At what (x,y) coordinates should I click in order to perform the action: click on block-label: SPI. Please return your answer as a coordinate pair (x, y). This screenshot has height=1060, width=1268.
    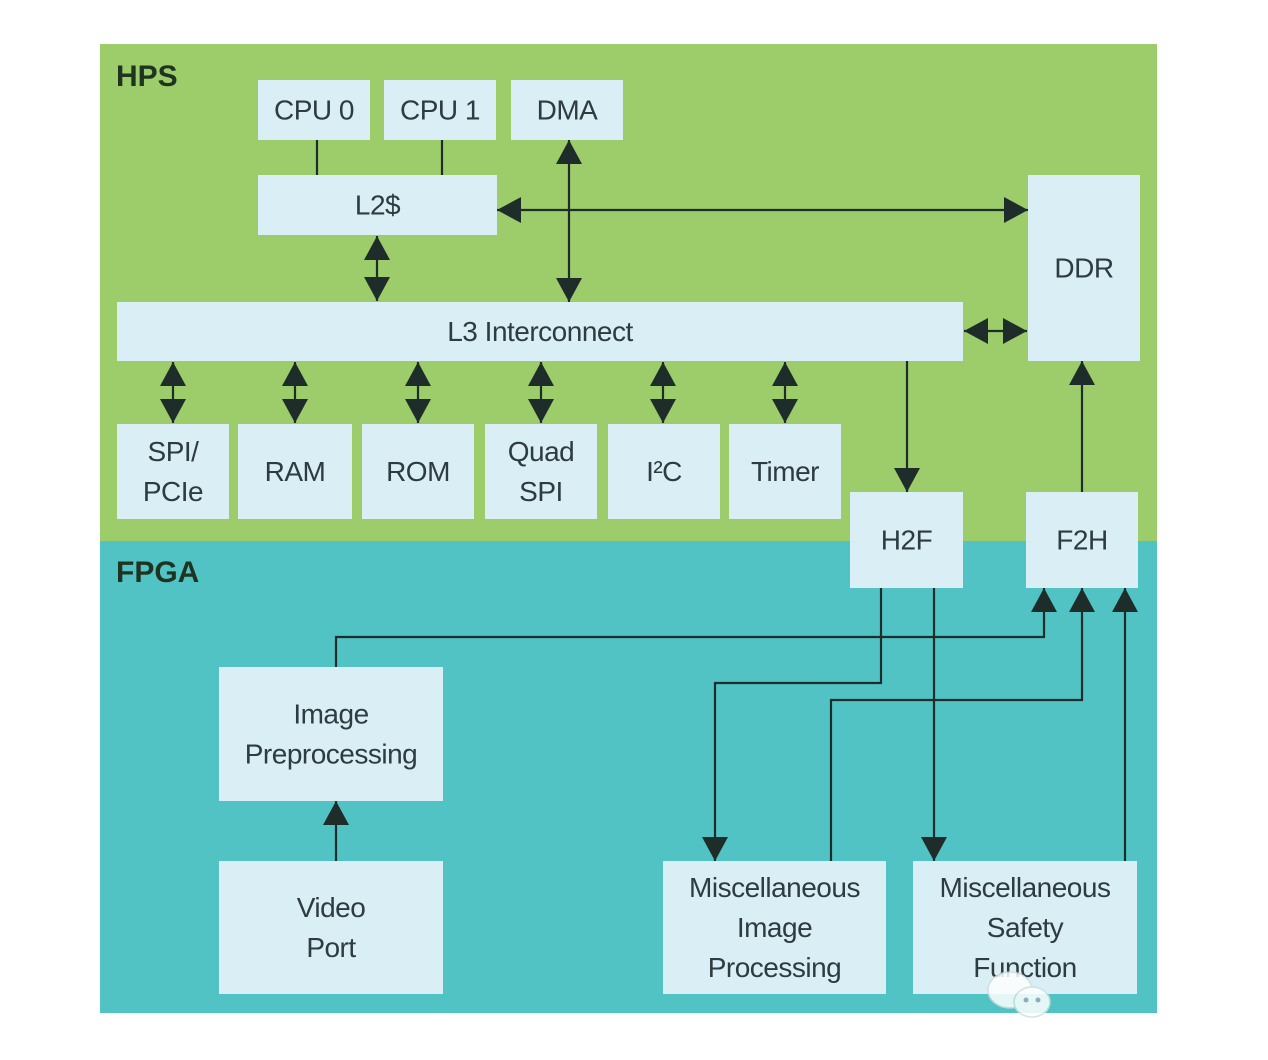
    Looking at the image, I should click on (541, 491).